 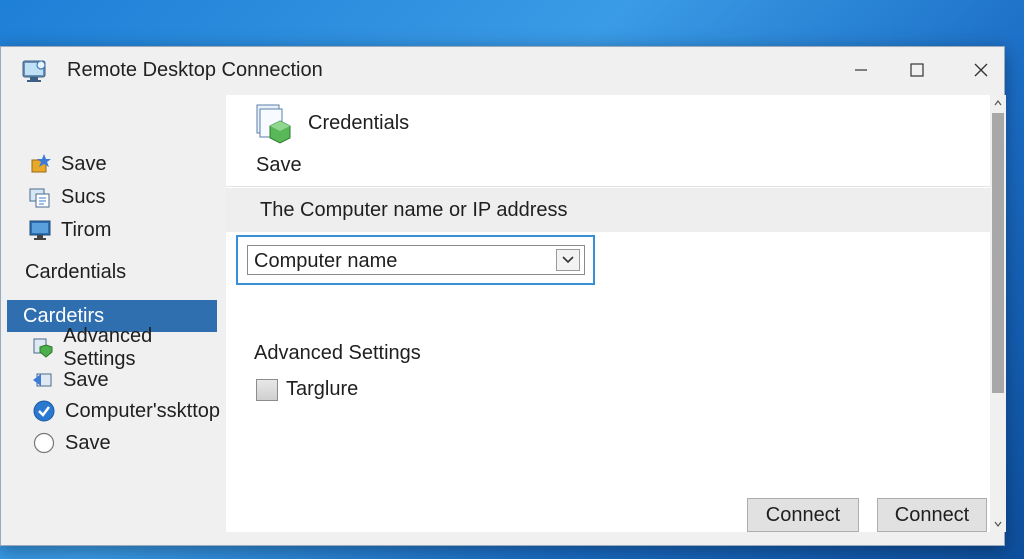 What do you see at coordinates (44, 411) in the screenshot?
I see `check-circle-icon` at bounding box center [44, 411].